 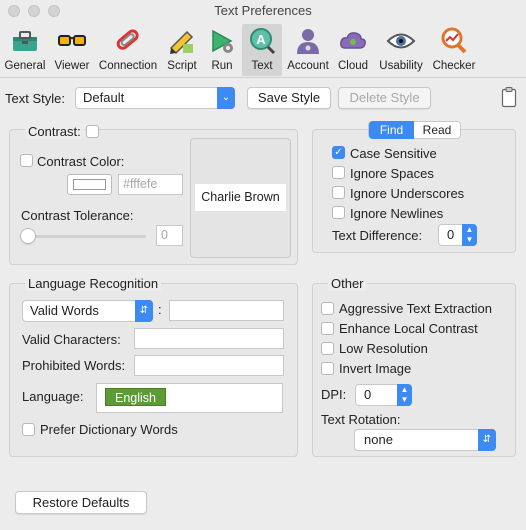 I want to click on low-resolution-checkbox, so click(x=327, y=348).